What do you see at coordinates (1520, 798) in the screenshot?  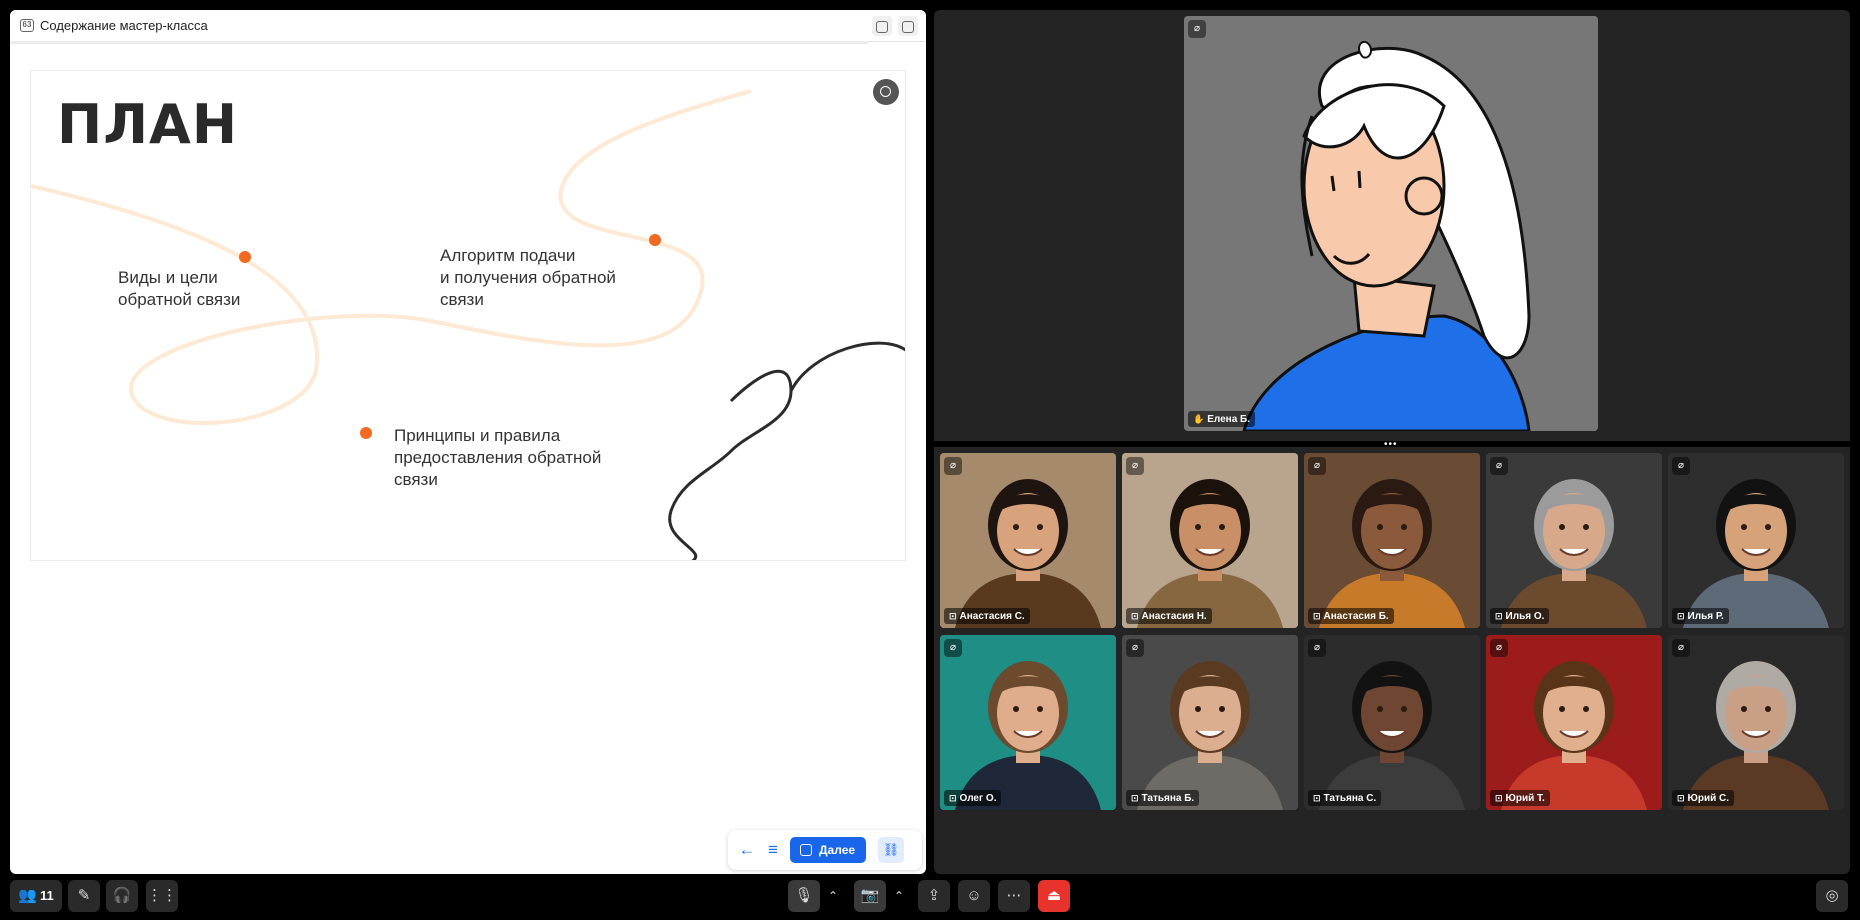 I see `participant-name-tag: ⊡ Юрий Т.` at bounding box center [1520, 798].